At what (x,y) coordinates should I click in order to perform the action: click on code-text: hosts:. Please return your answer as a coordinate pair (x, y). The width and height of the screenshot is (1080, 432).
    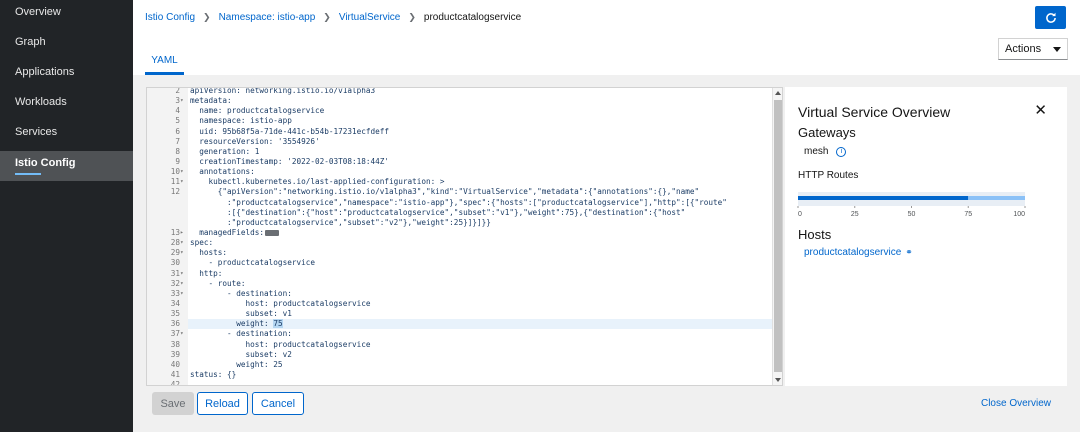
    Looking at the image, I should click on (207, 253).